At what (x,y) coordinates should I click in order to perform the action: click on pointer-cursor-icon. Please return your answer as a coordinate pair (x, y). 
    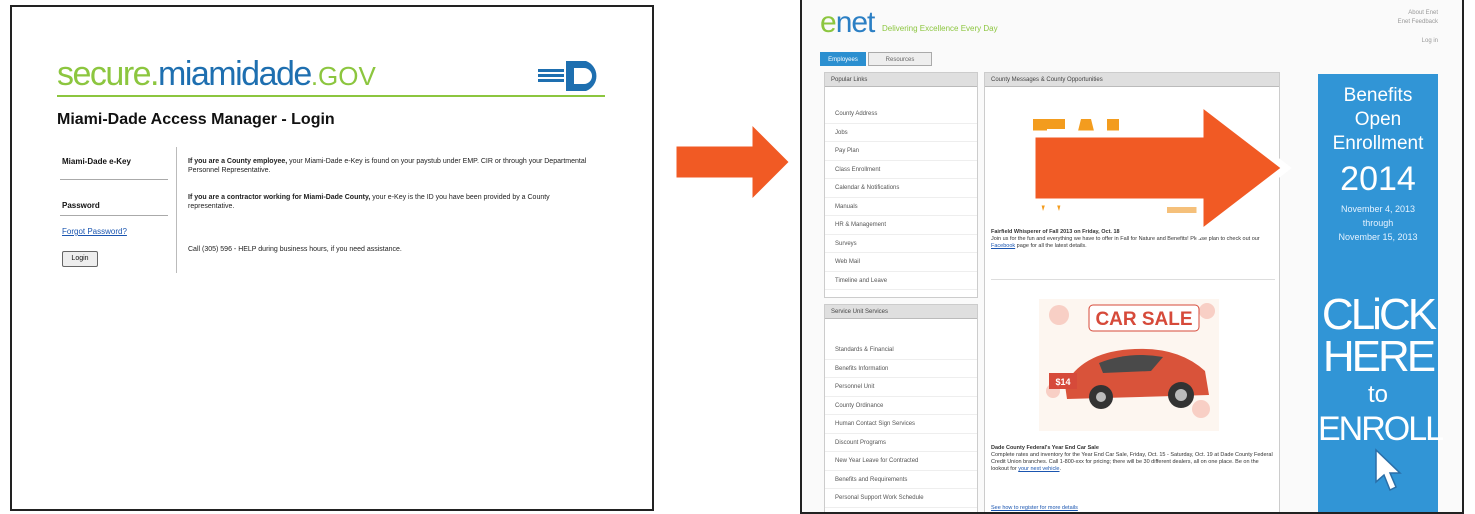
    Looking at the image, I should click on (1388, 470).